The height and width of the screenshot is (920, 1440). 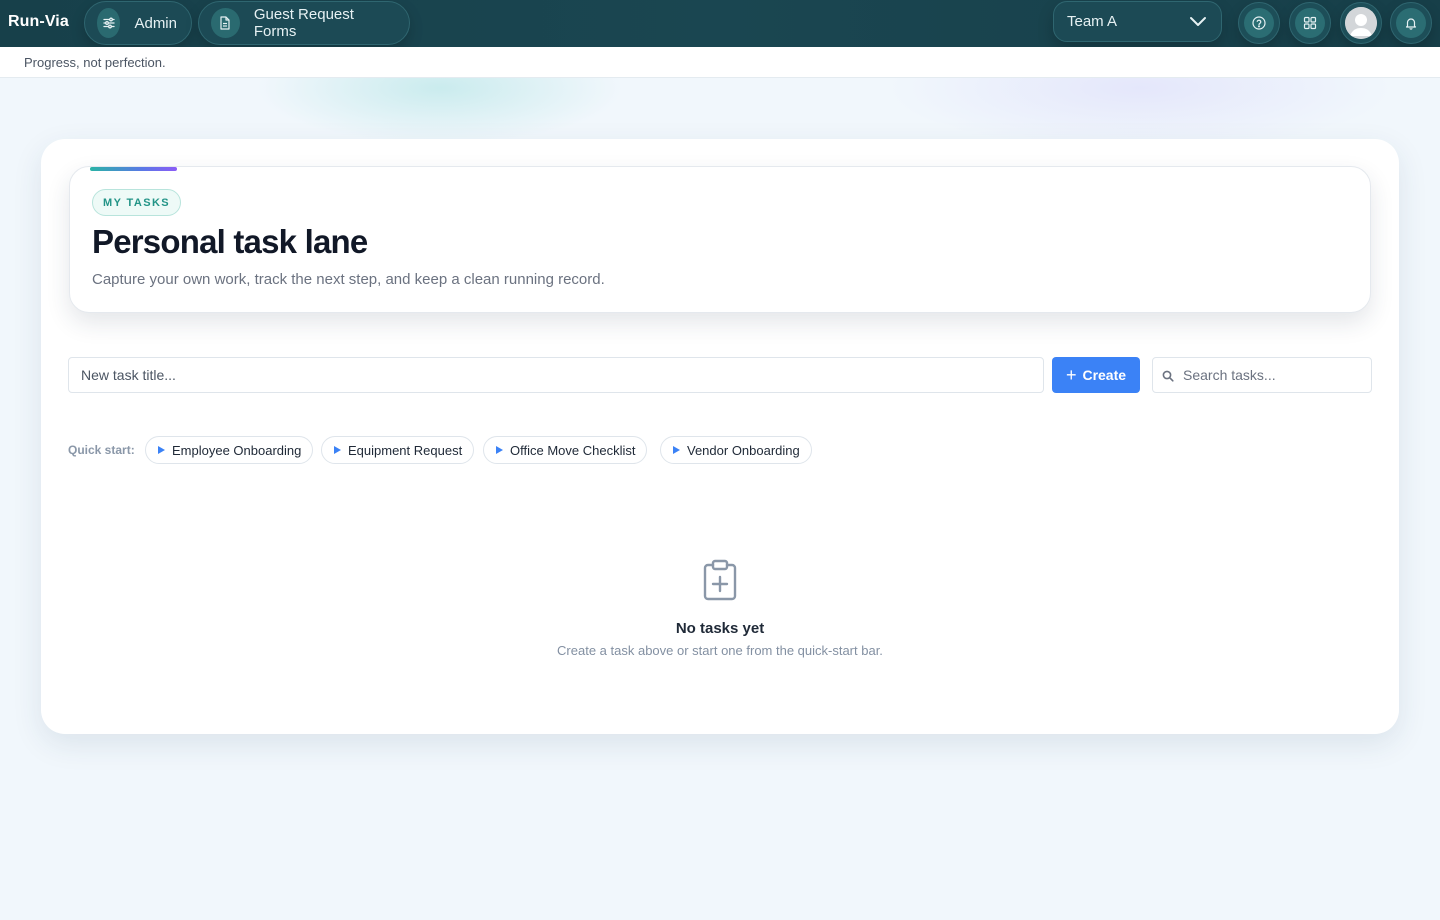 I want to click on apps-grid-icon, so click(x=1310, y=23).